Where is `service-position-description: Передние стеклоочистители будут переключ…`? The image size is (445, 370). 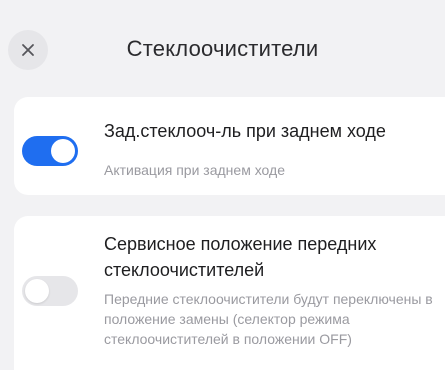
service-position-description: Передние стеклоочистители будут переключ… is located at coordinates (268, 319).